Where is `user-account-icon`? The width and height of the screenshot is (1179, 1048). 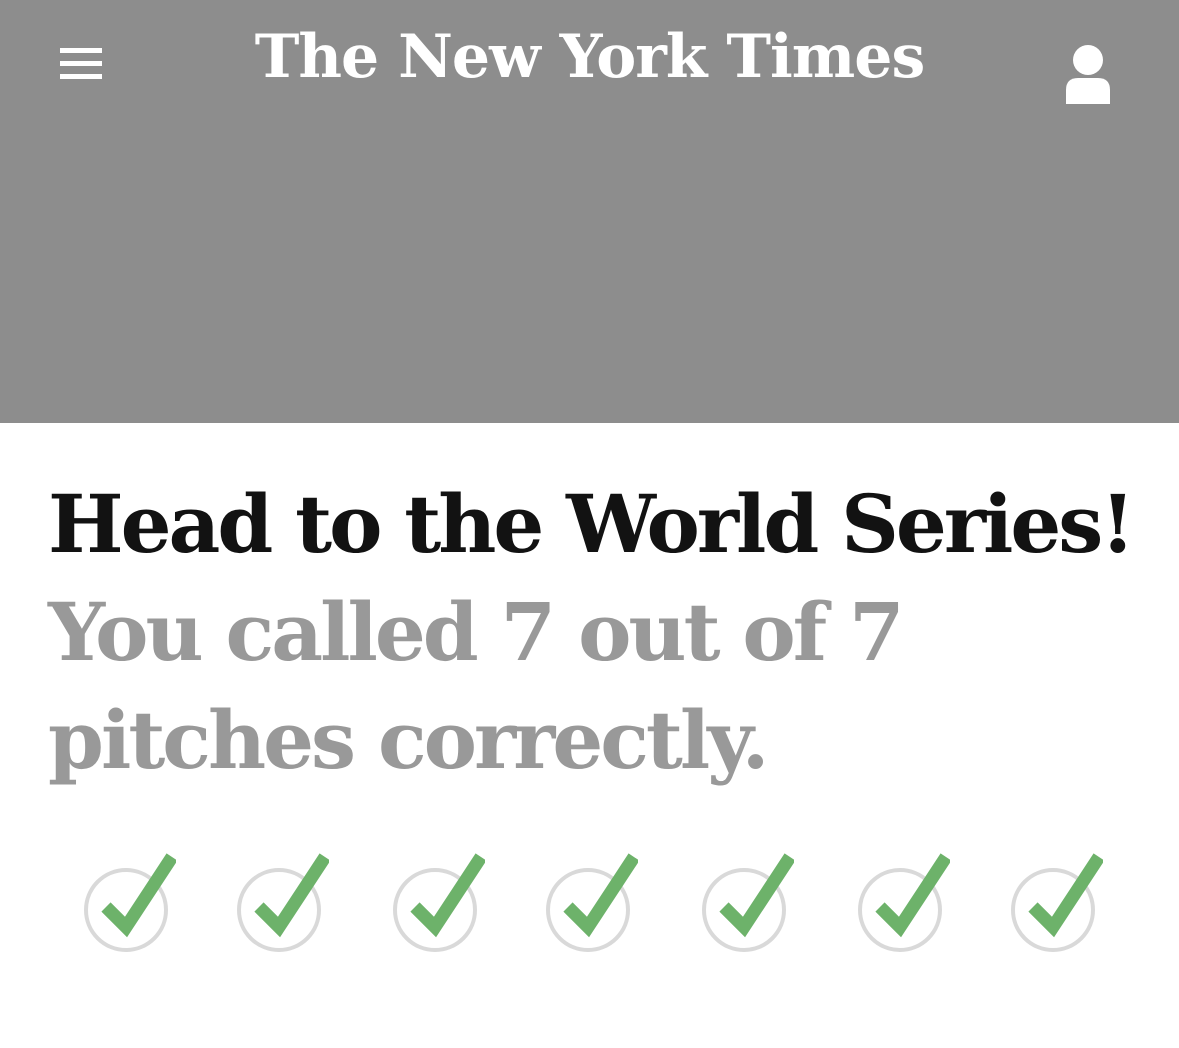
user-account-icon is located at coordinates (1088, 74).